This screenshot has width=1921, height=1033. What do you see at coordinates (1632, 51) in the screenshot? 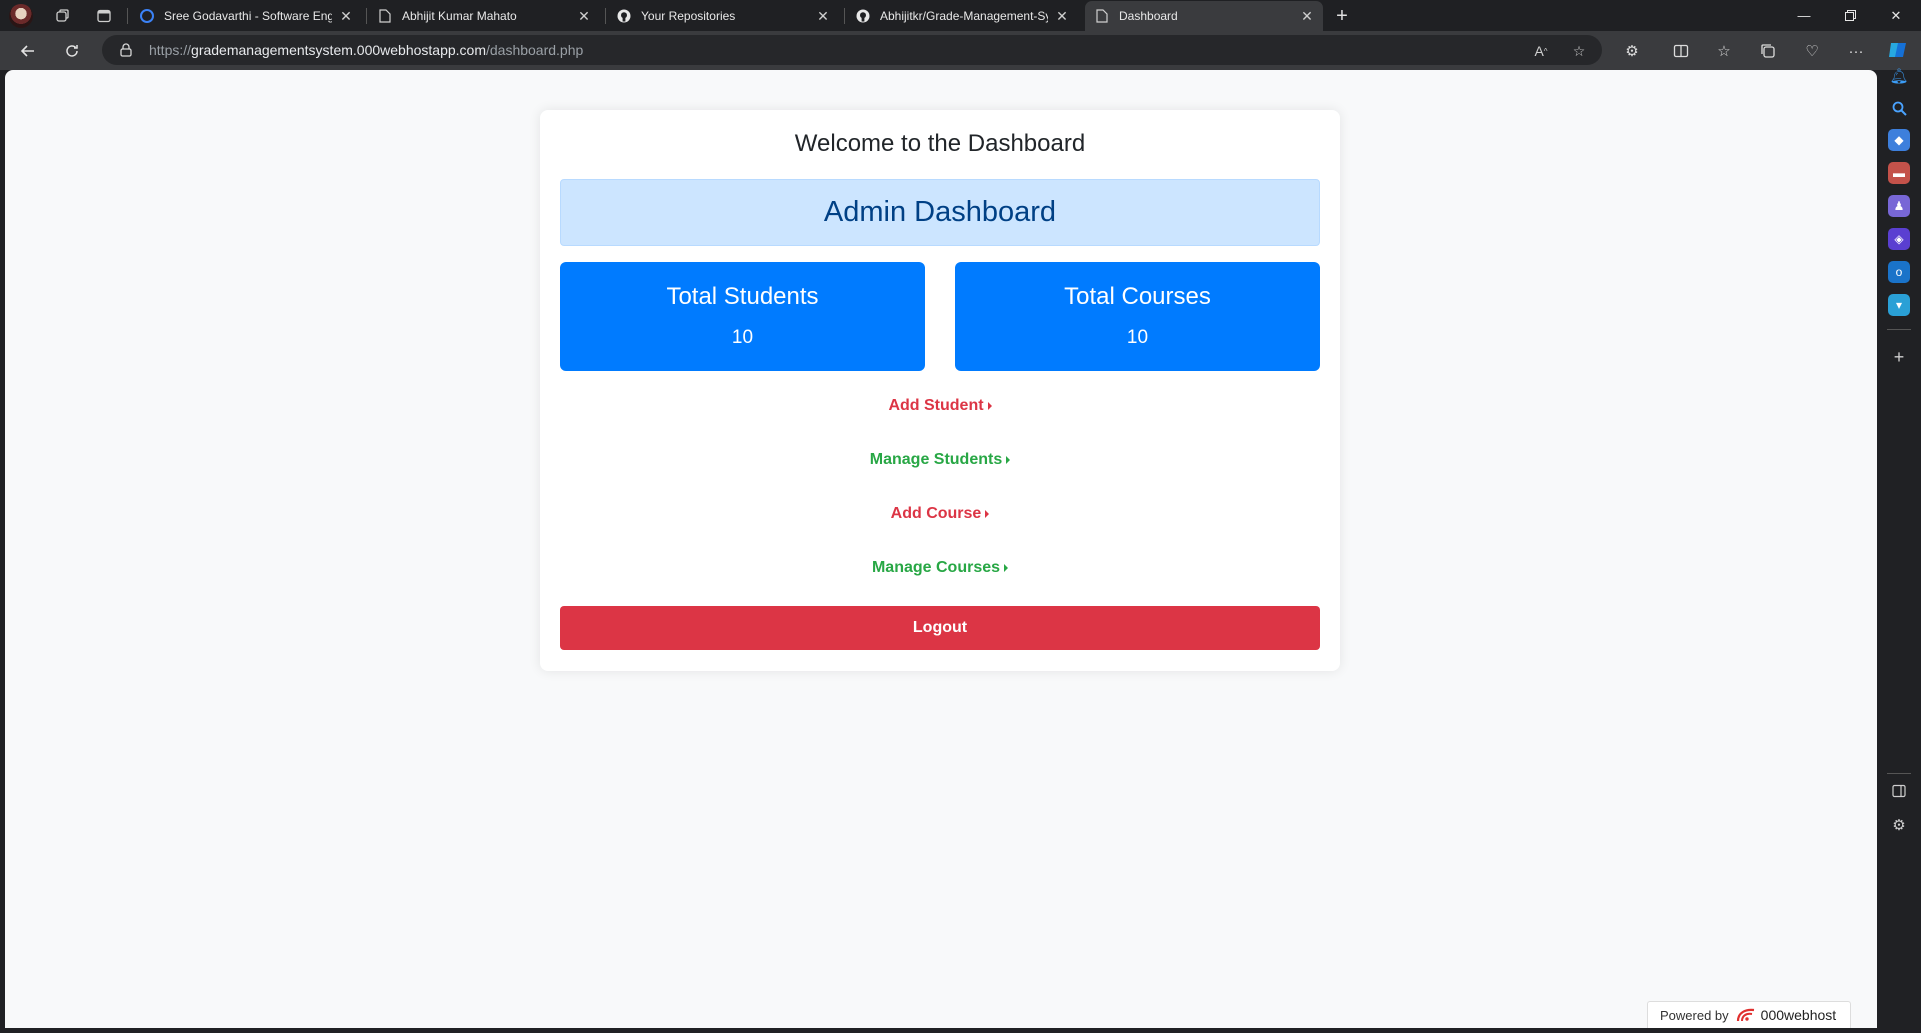
I see `extensions-icon: ⚙` at bounding box center [1632, 51].